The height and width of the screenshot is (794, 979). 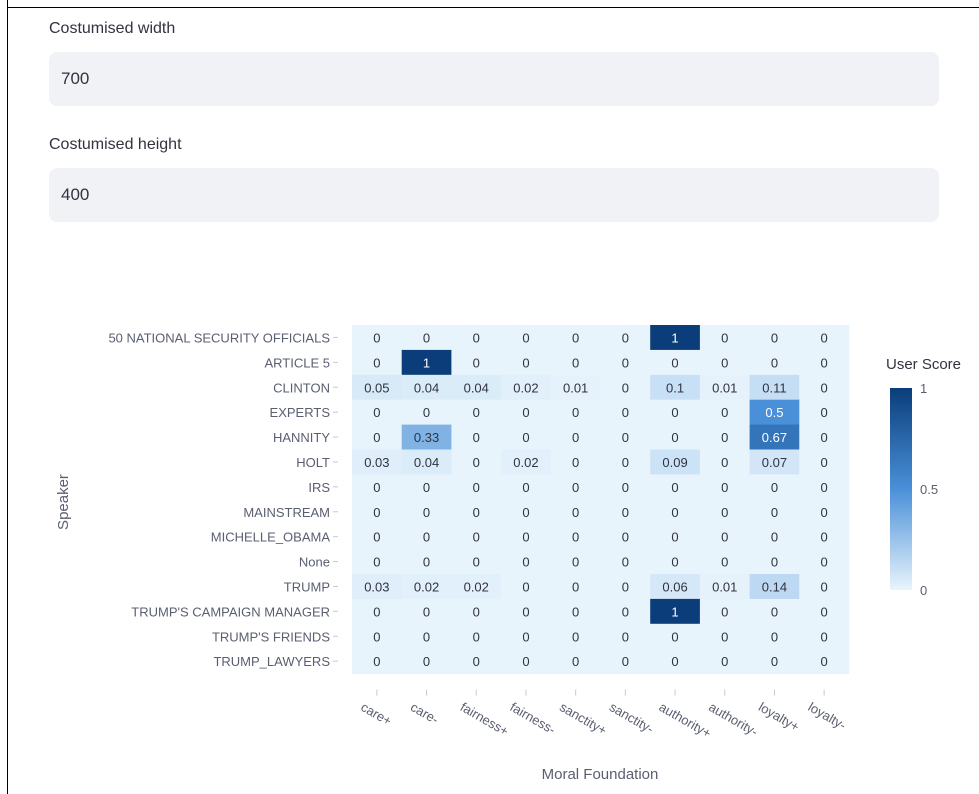 I want to click on x-tick-label: sanctity-, so click(x=631, y=717).